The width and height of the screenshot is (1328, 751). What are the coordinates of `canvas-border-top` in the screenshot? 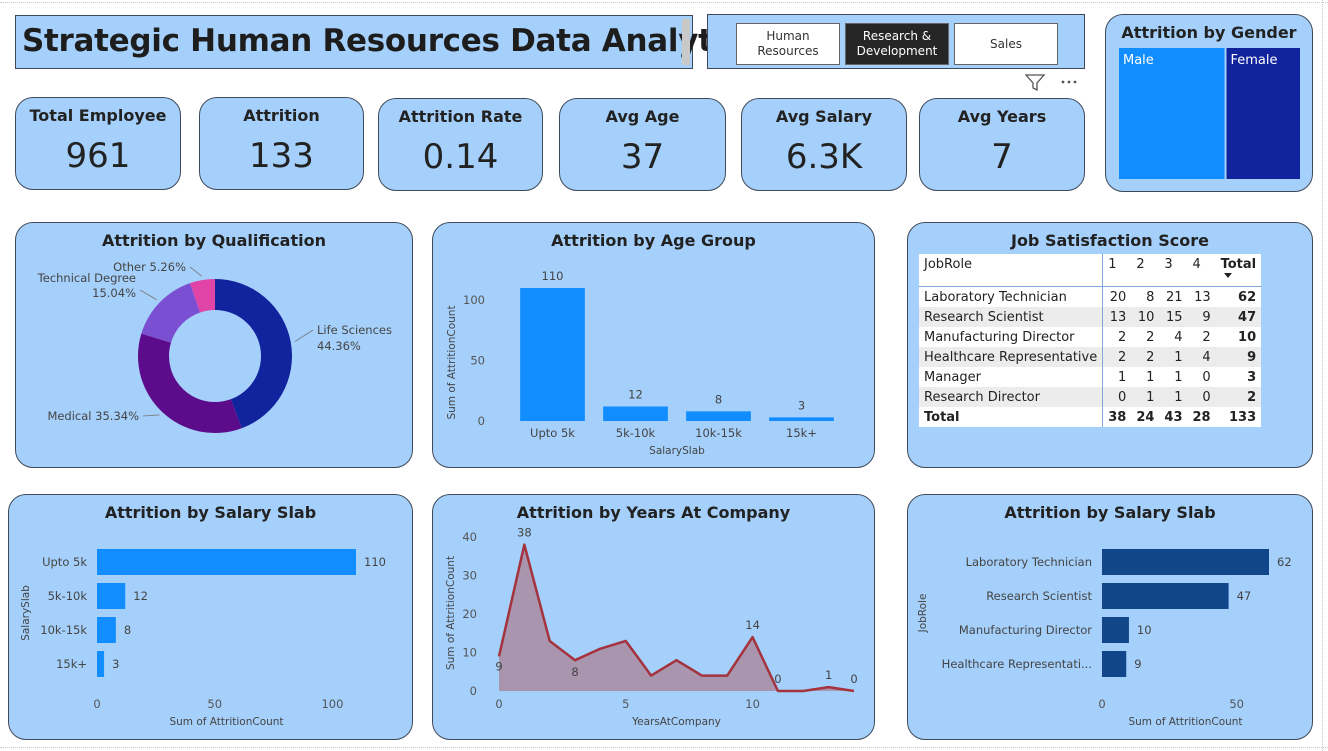 It's located at (664, 3).